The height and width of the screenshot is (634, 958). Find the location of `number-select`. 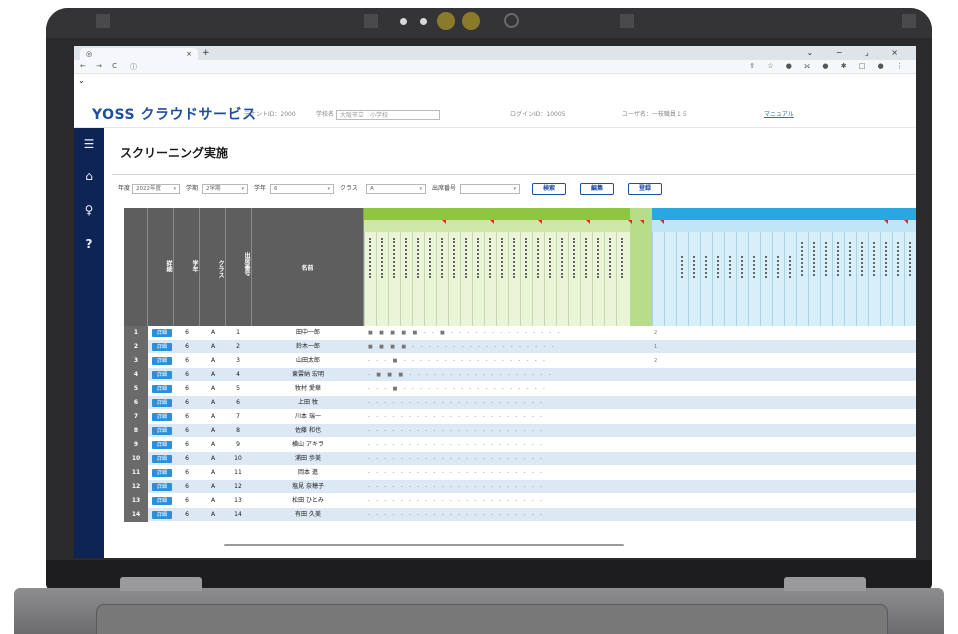

number-select is located at coordinates (490, 189).